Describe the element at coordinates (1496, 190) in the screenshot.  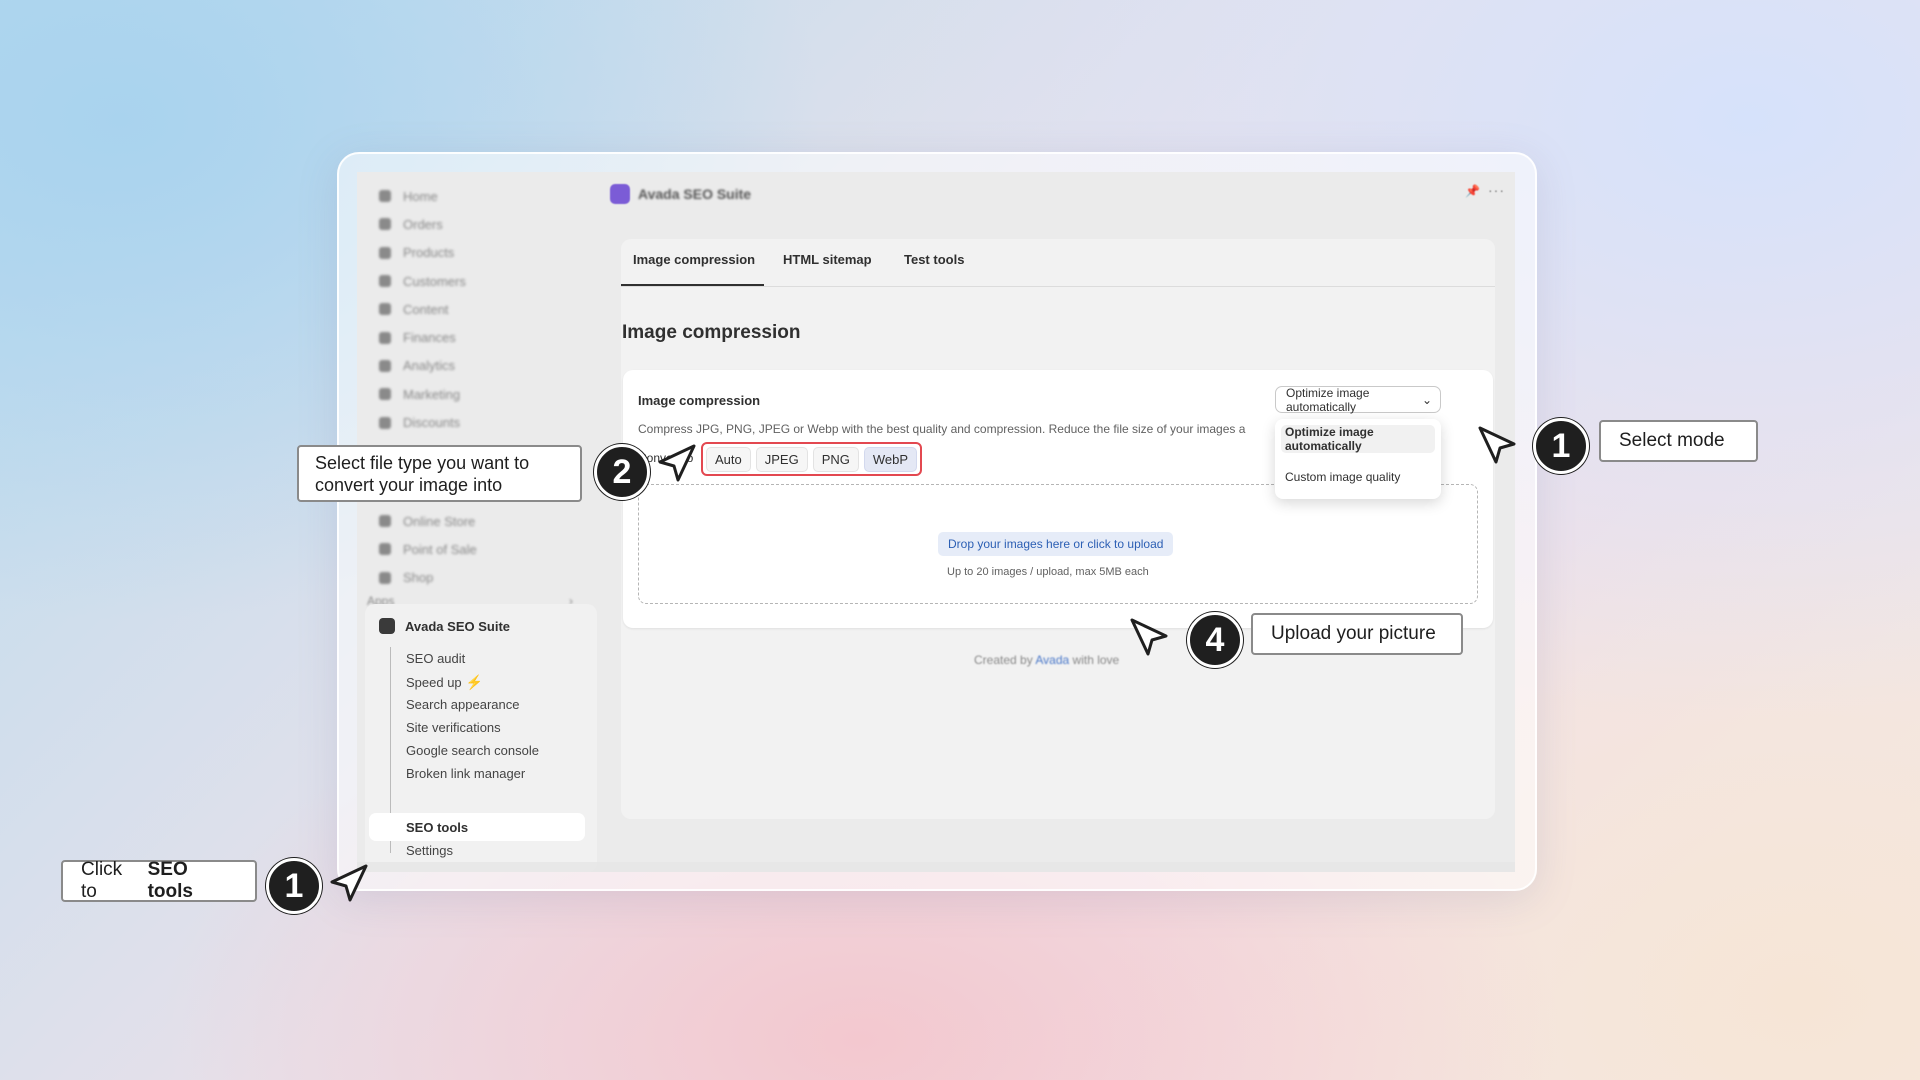
I see `more-options-icon: ···` at that location.